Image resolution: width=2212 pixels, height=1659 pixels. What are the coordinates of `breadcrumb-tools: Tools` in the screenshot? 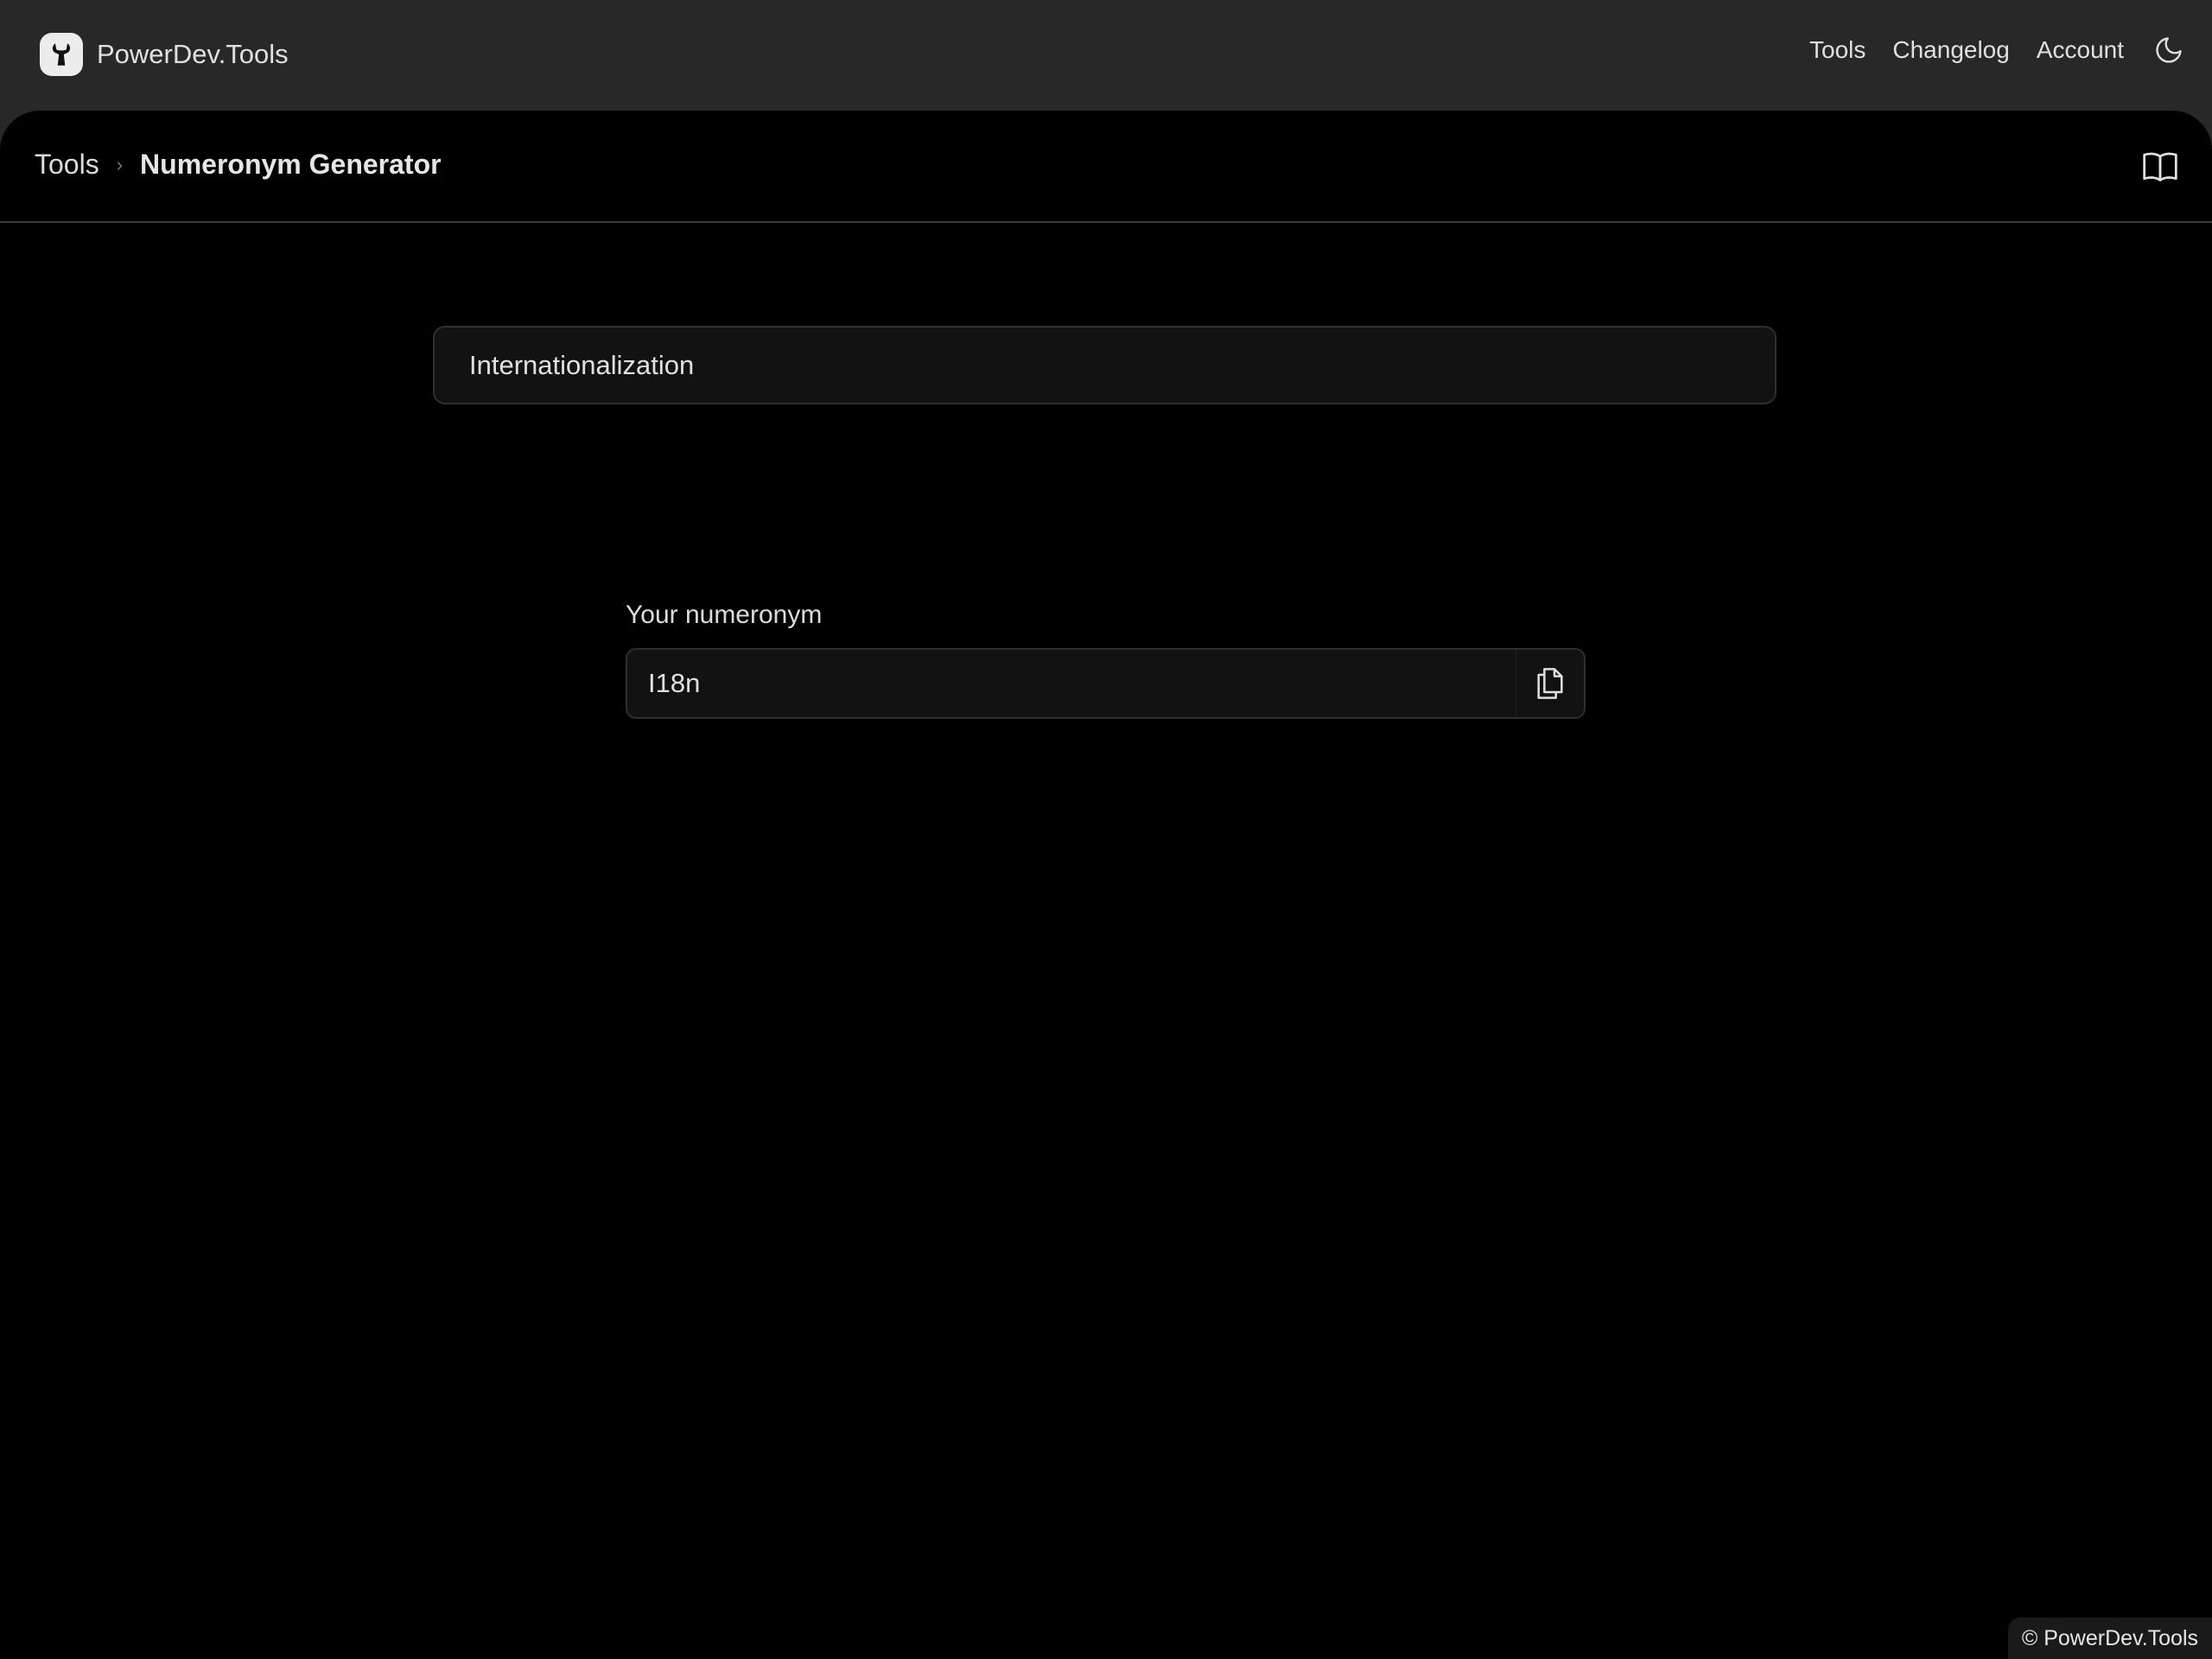 It's located at (67, 165).